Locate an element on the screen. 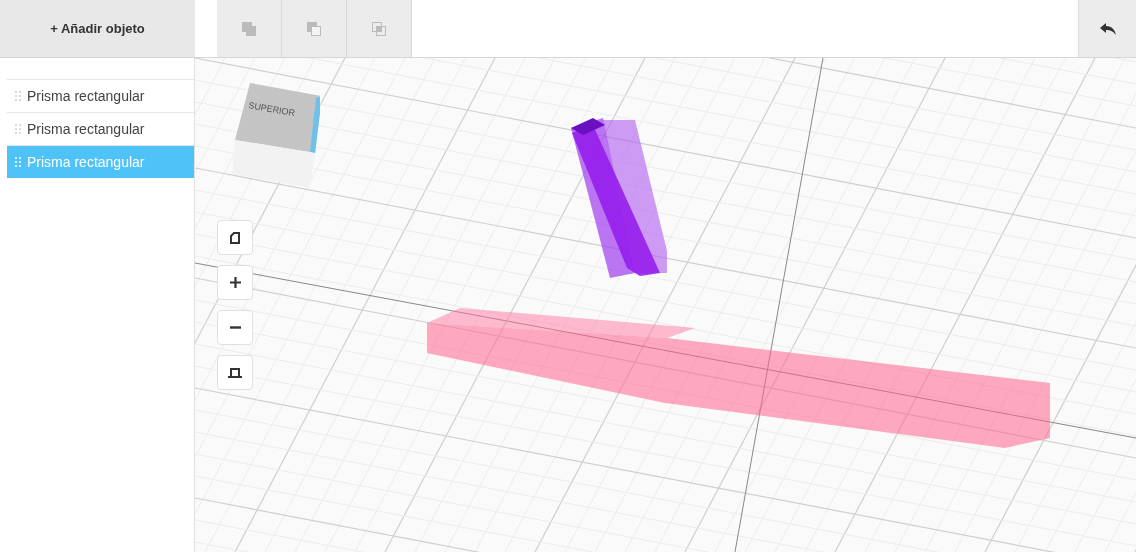  plus-icon is located at coordinates (235, 282).